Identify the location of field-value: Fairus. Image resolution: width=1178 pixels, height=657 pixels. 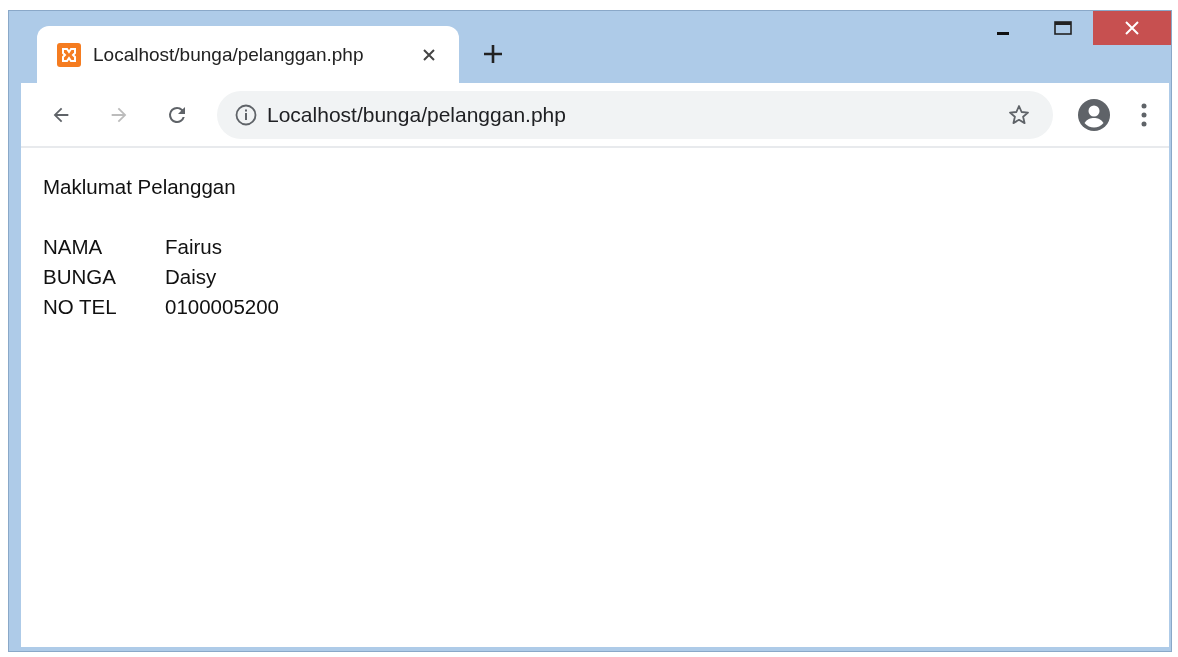
(194, 247).